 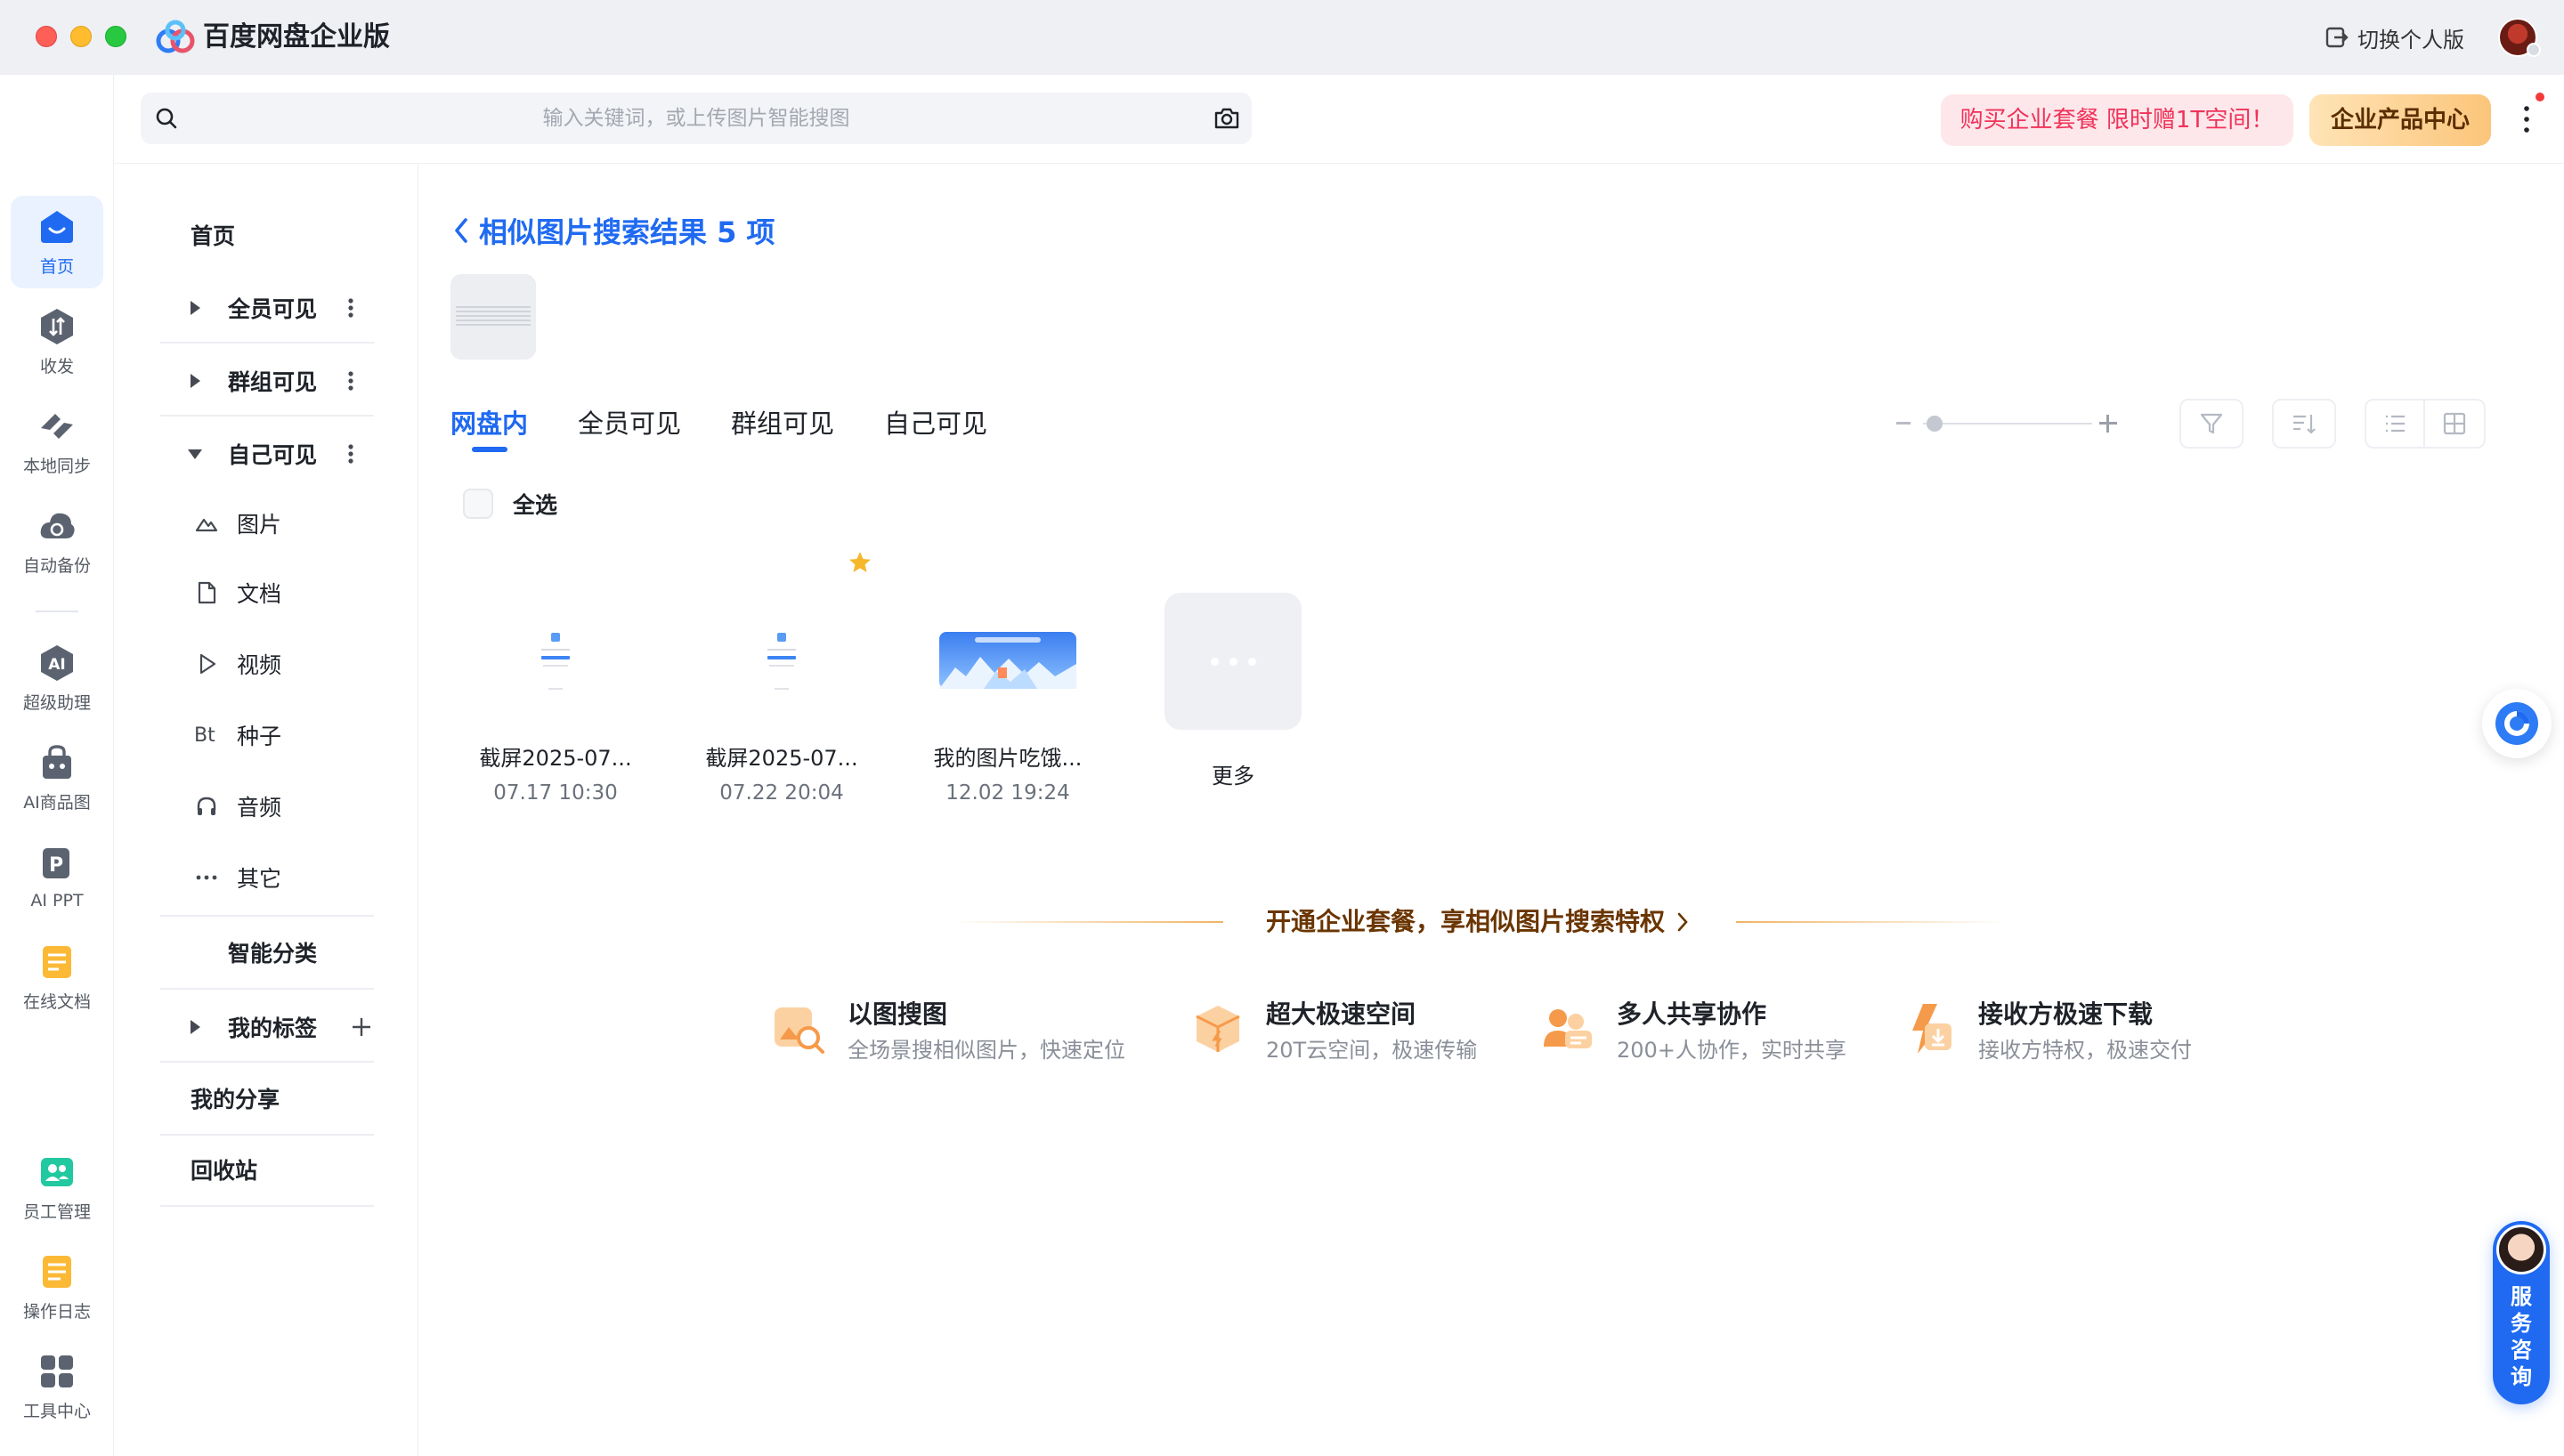 I want to click on tree-item-all-visible: 全员可见, so click(x=312, y=308).